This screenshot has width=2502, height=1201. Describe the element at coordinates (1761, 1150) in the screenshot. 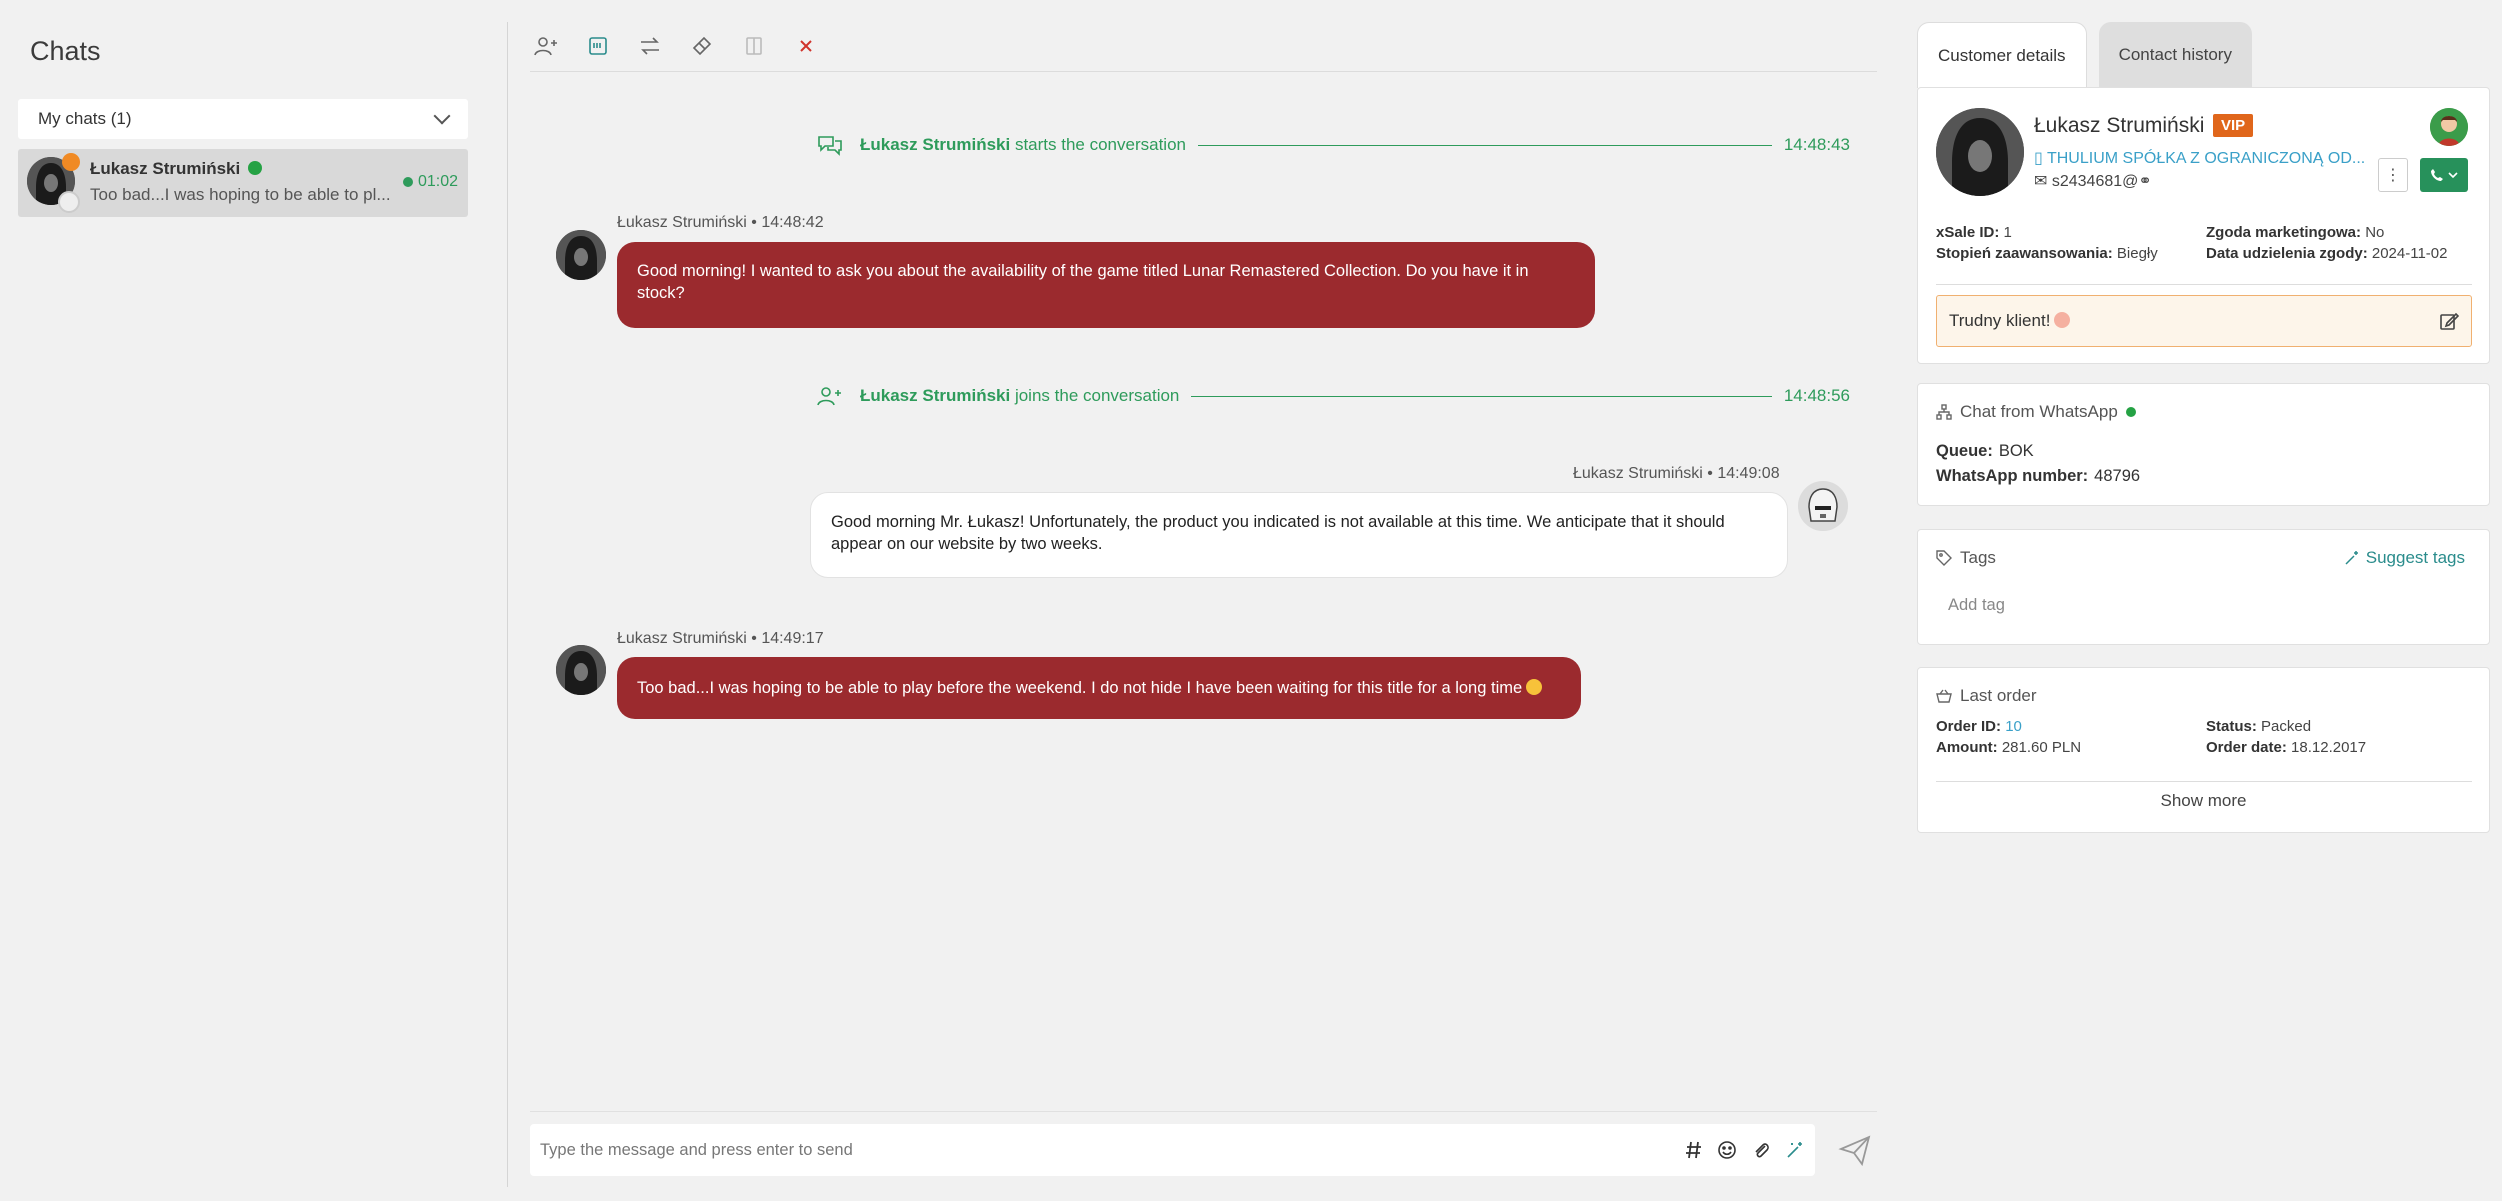

I see `paperclip-icon` at that location.